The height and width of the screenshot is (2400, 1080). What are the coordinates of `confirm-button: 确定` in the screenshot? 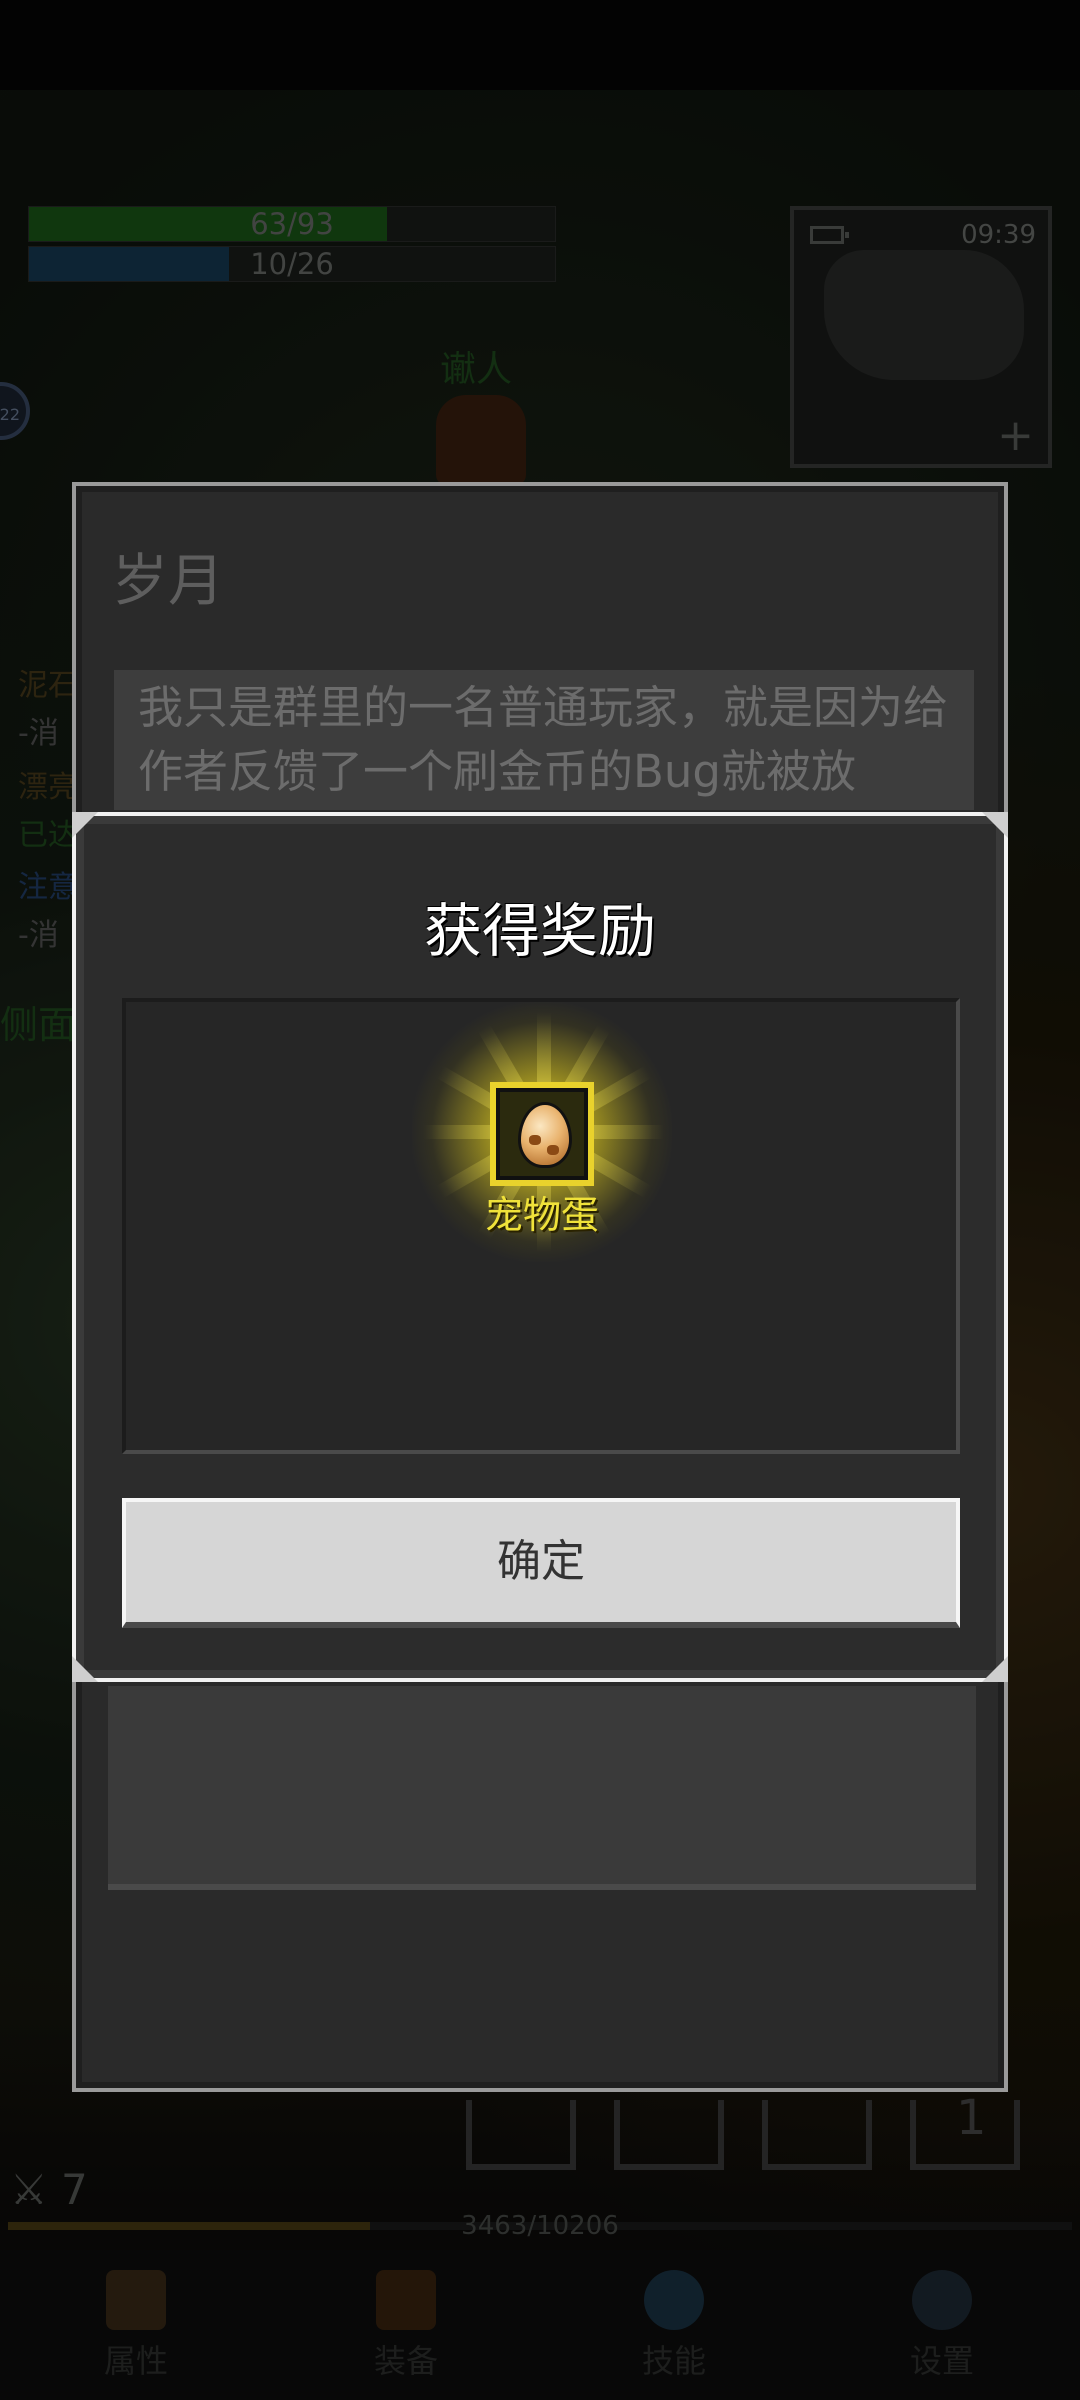 It's located at (541, 1563).